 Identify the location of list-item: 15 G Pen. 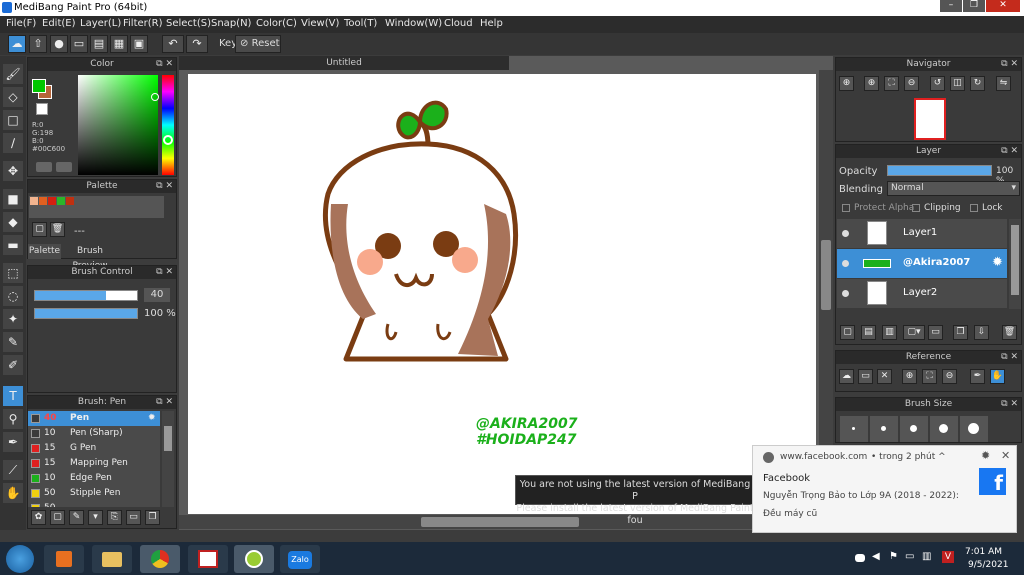
(94, 448).